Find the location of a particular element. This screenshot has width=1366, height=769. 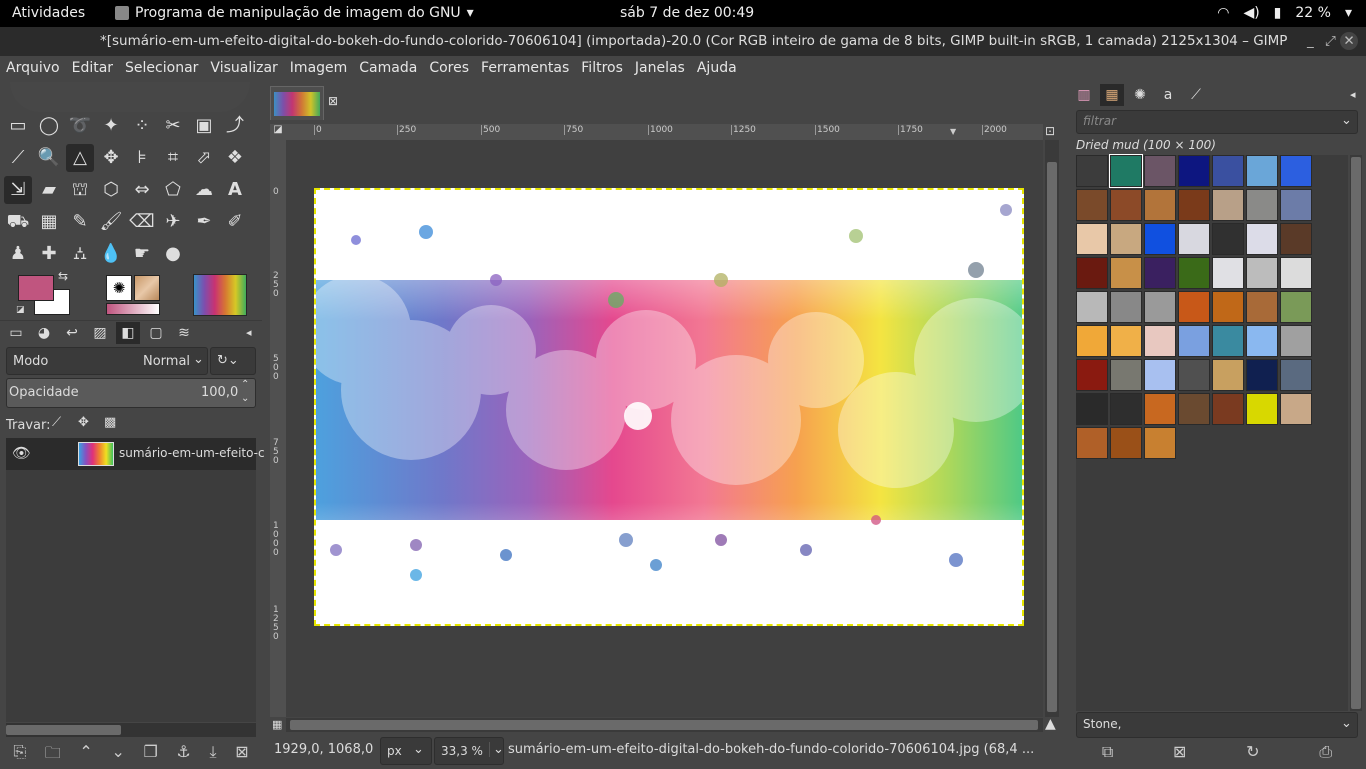

fonts-tab-icon: a is located at coordinates (1168, 95).